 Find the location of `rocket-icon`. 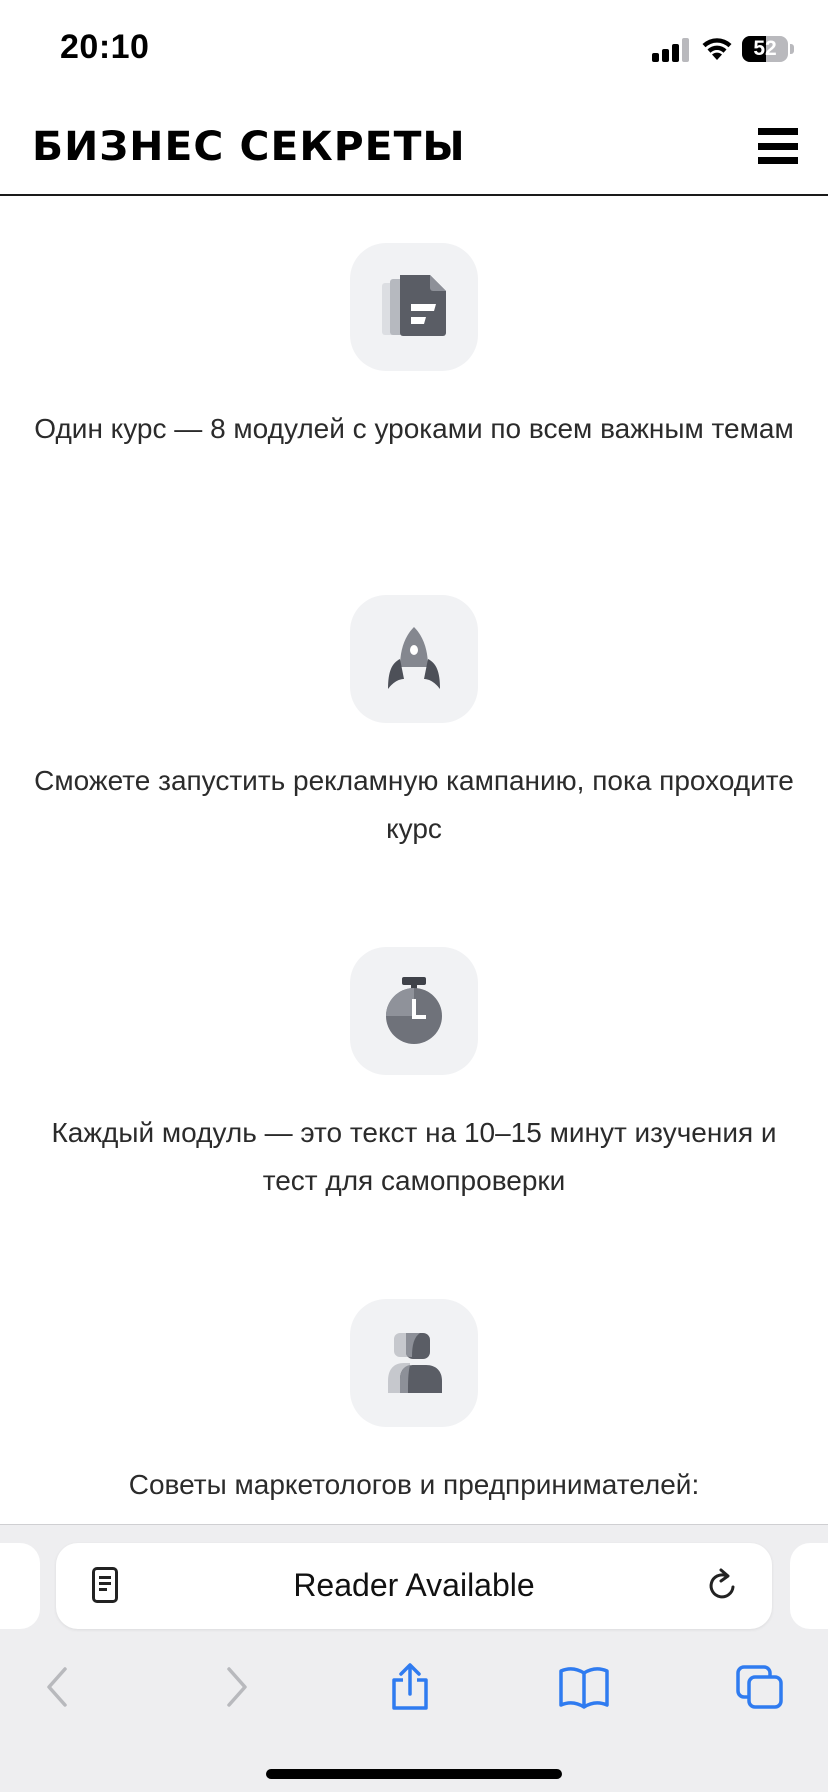

rocket-icon is located at coordinates (414, 659).